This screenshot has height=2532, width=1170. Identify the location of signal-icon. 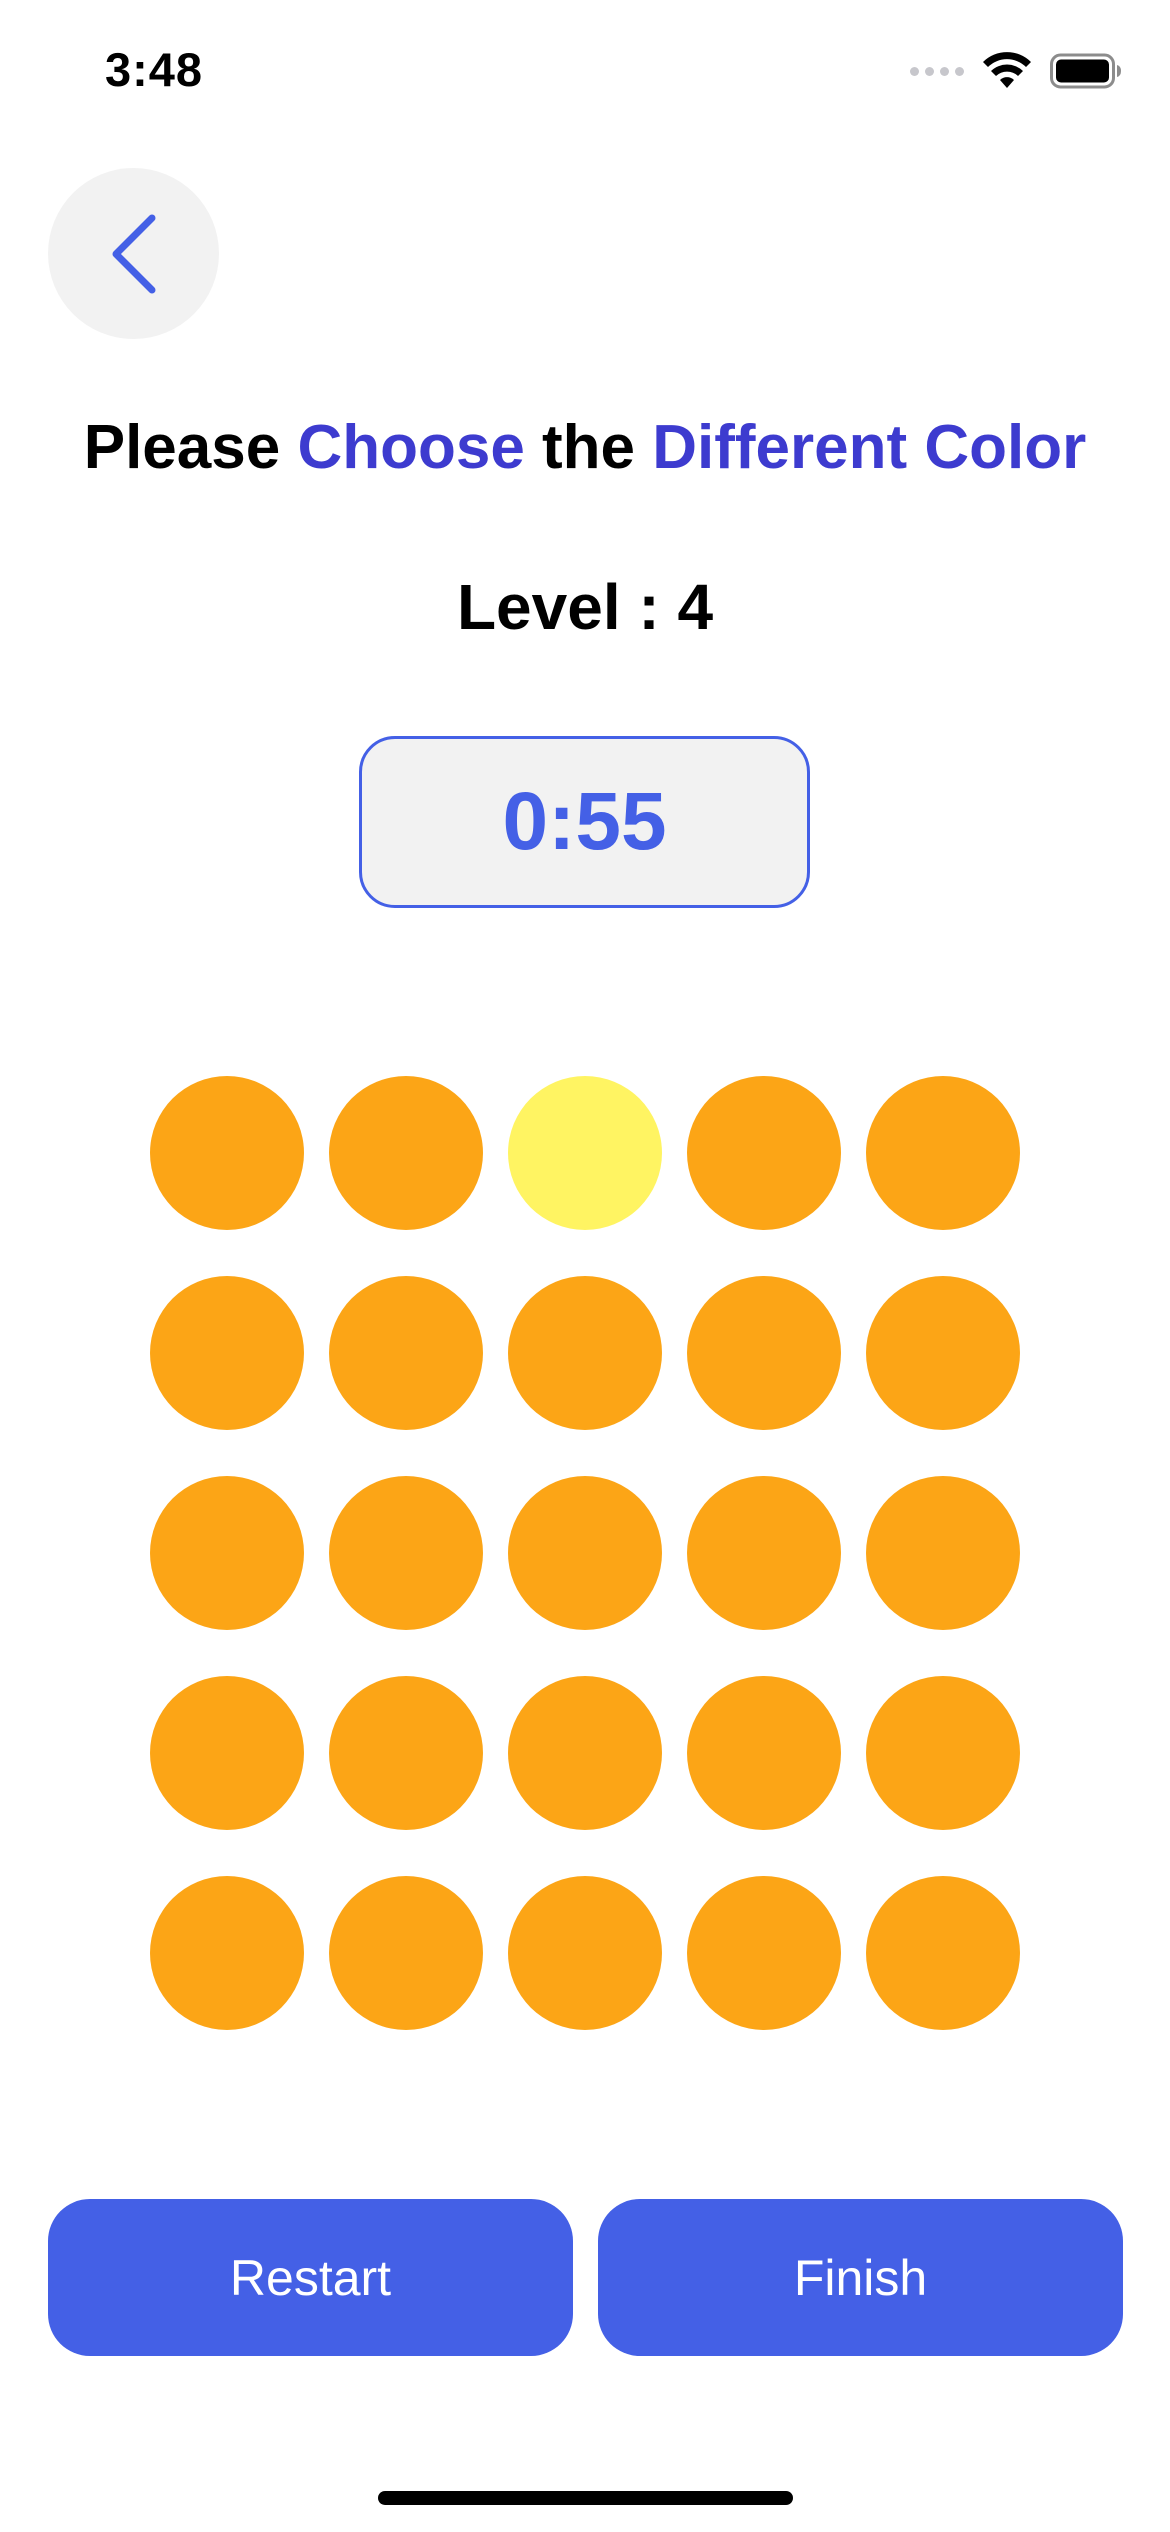
(937, 71).